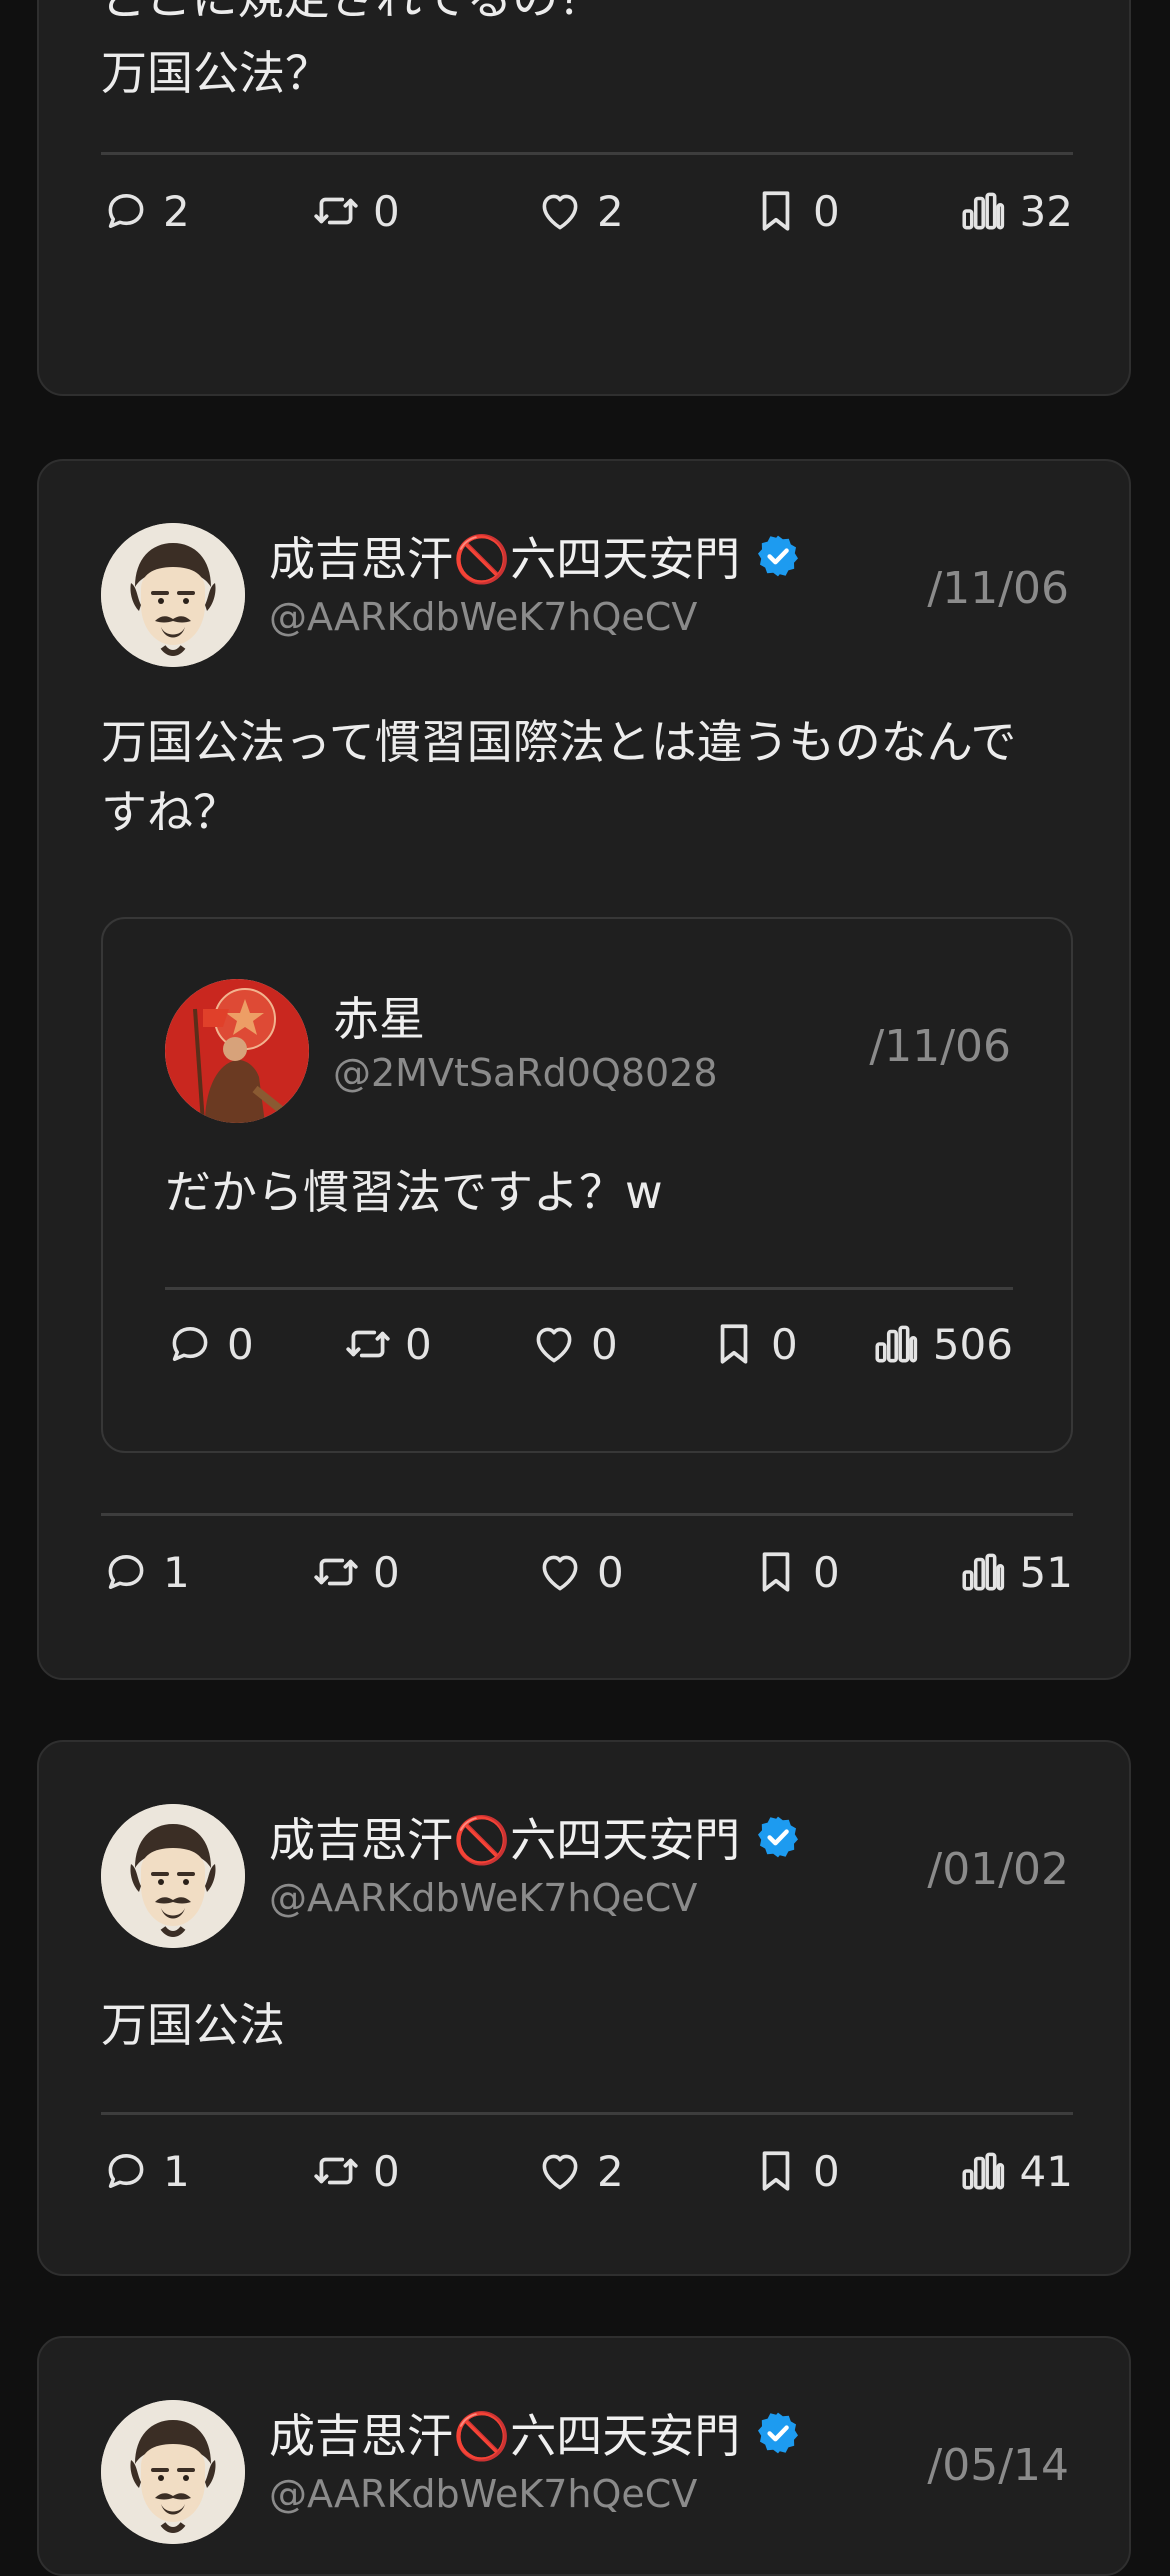 The image size is (1170, 2576). I want to click on post-card: 成吉思汗🚫六四天安門 @AARKdbWeK7hQeCV /05/14, so click(584, 2456).